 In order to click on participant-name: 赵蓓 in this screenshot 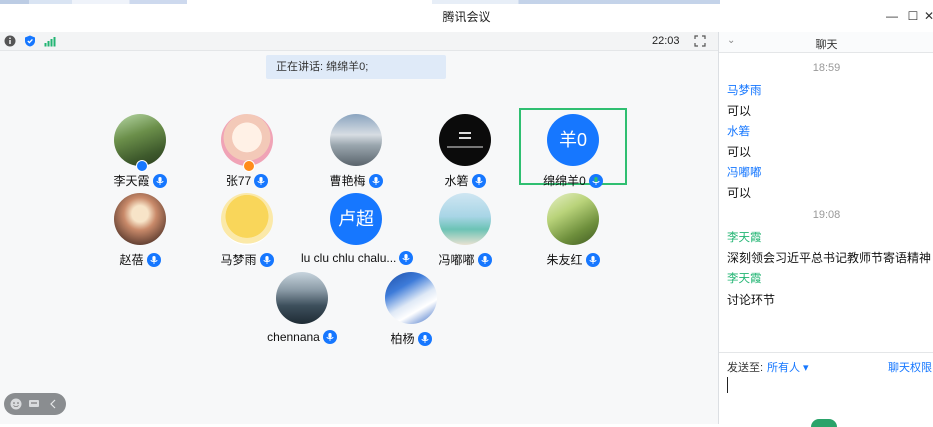, I will do `click(131, 260)`.